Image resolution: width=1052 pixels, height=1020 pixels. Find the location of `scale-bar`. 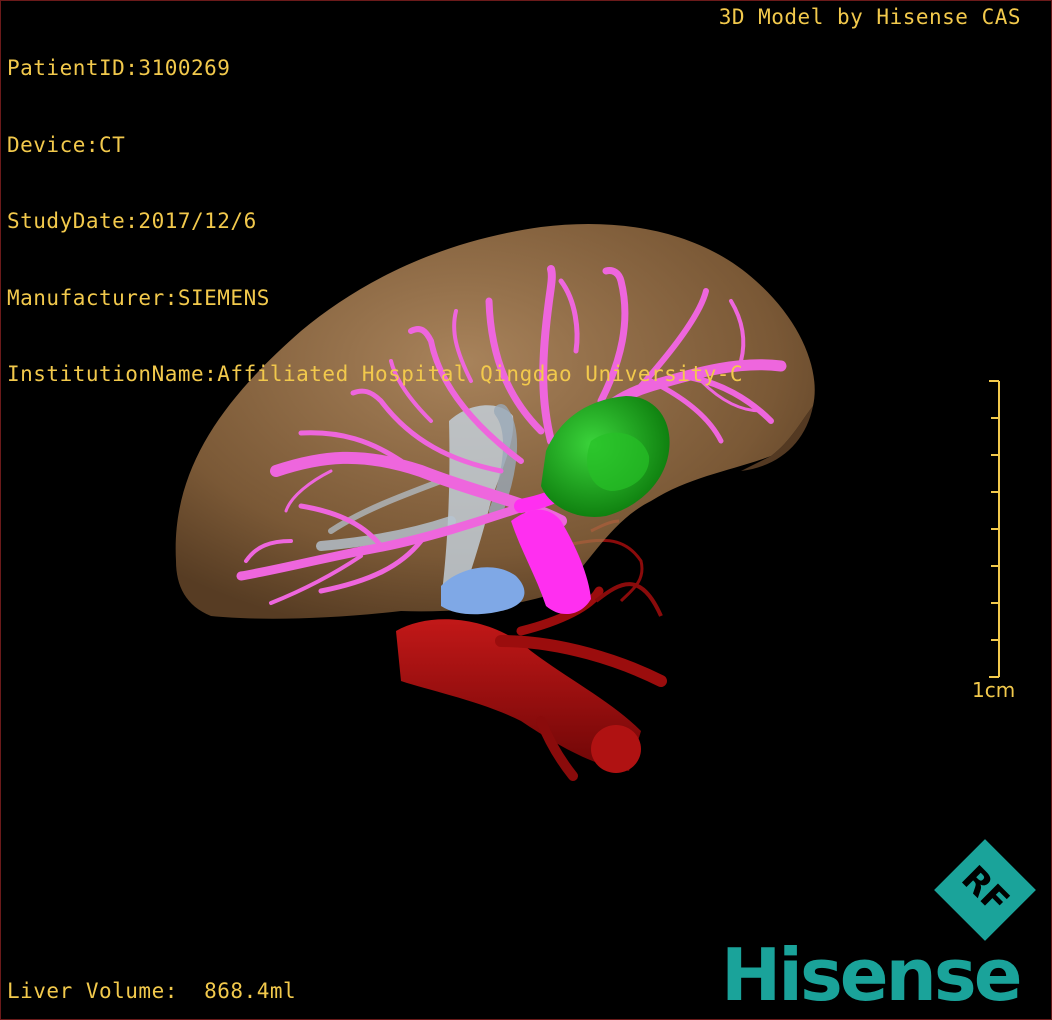

scale-bar is located at coordinates (994, 529).